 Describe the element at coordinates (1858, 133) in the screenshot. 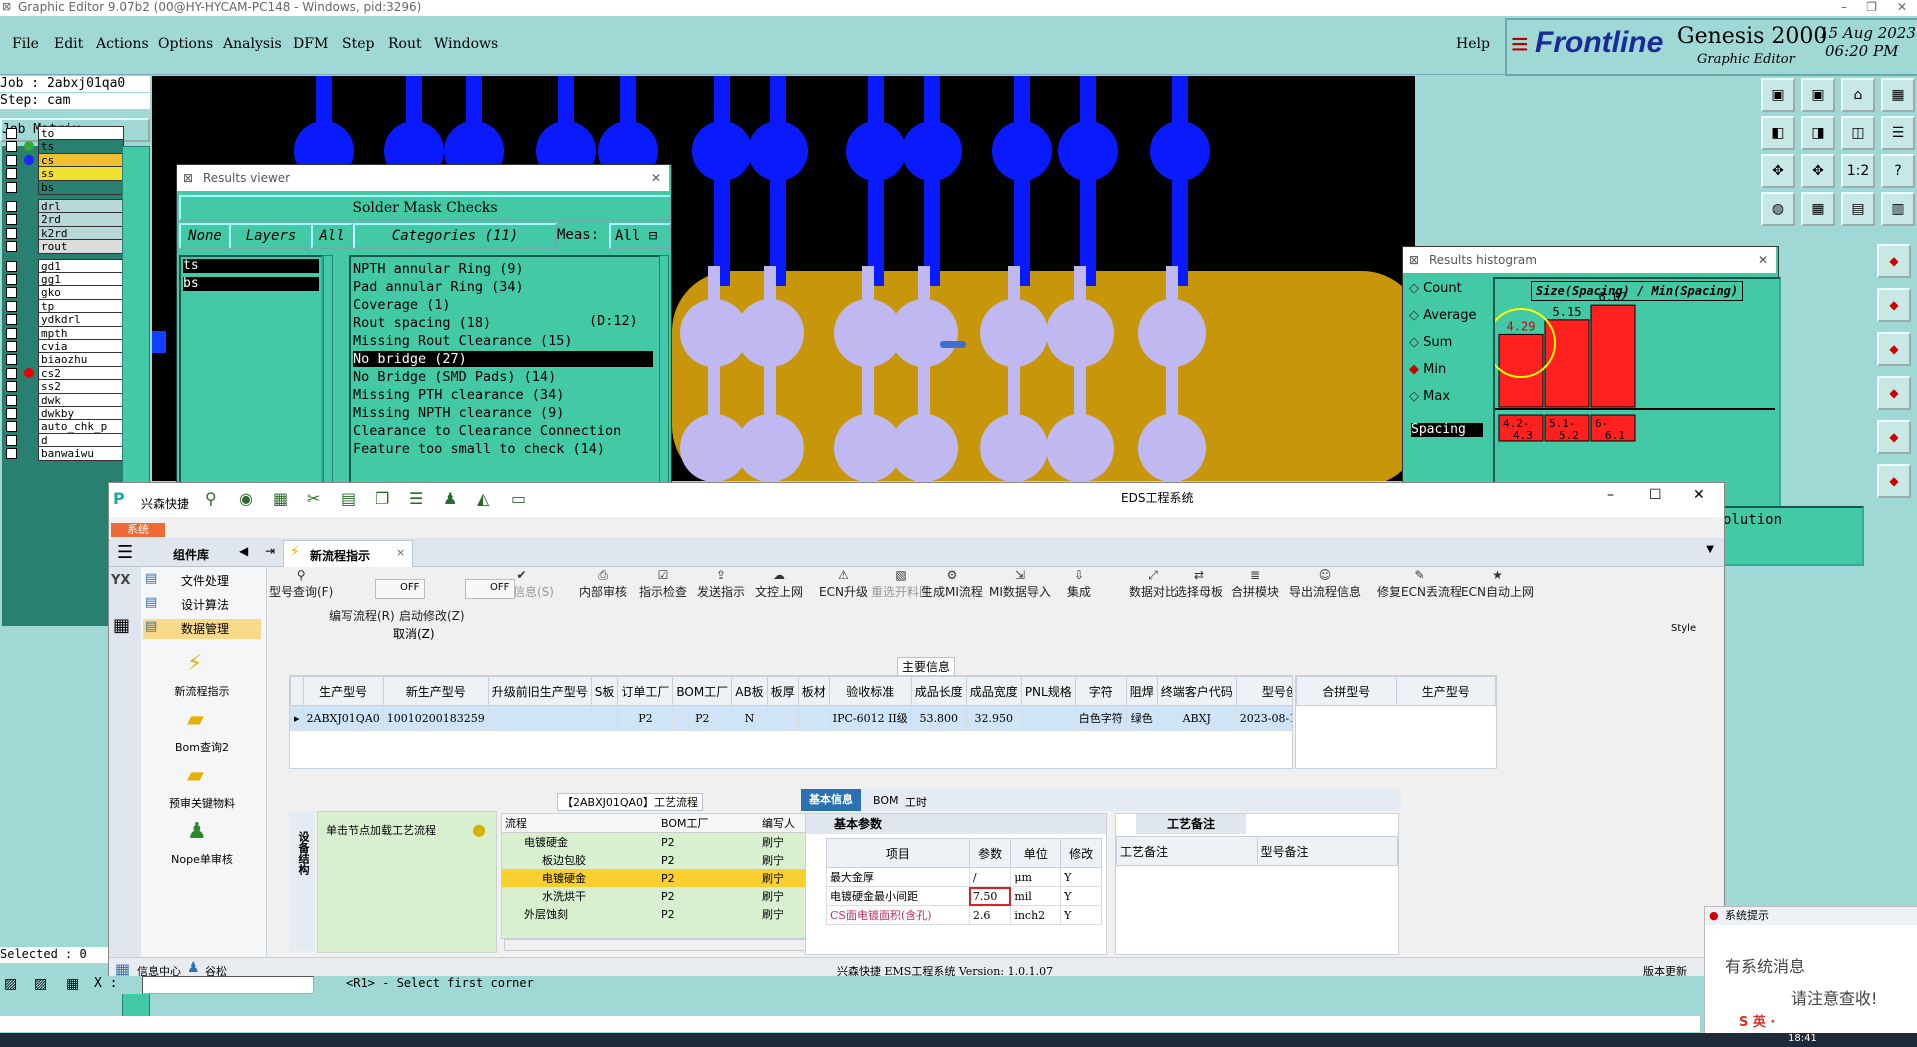

I see `tool-button-icon: ◫` at that location.